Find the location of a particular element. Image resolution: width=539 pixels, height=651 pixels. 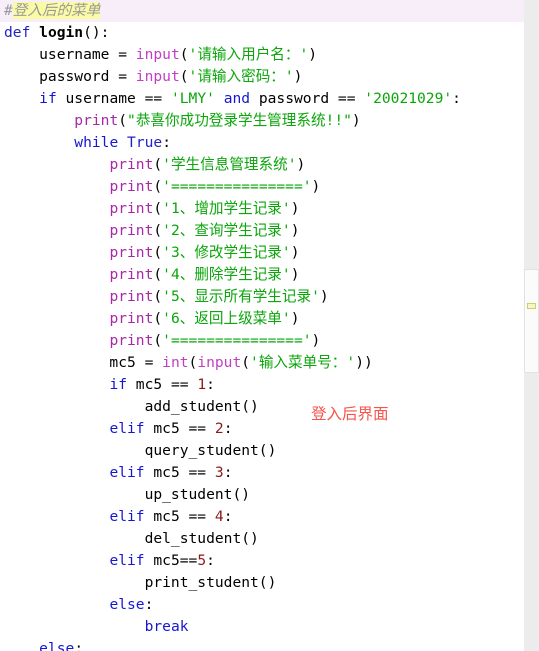

comment-hash: # is located at coordinates (8, 10).